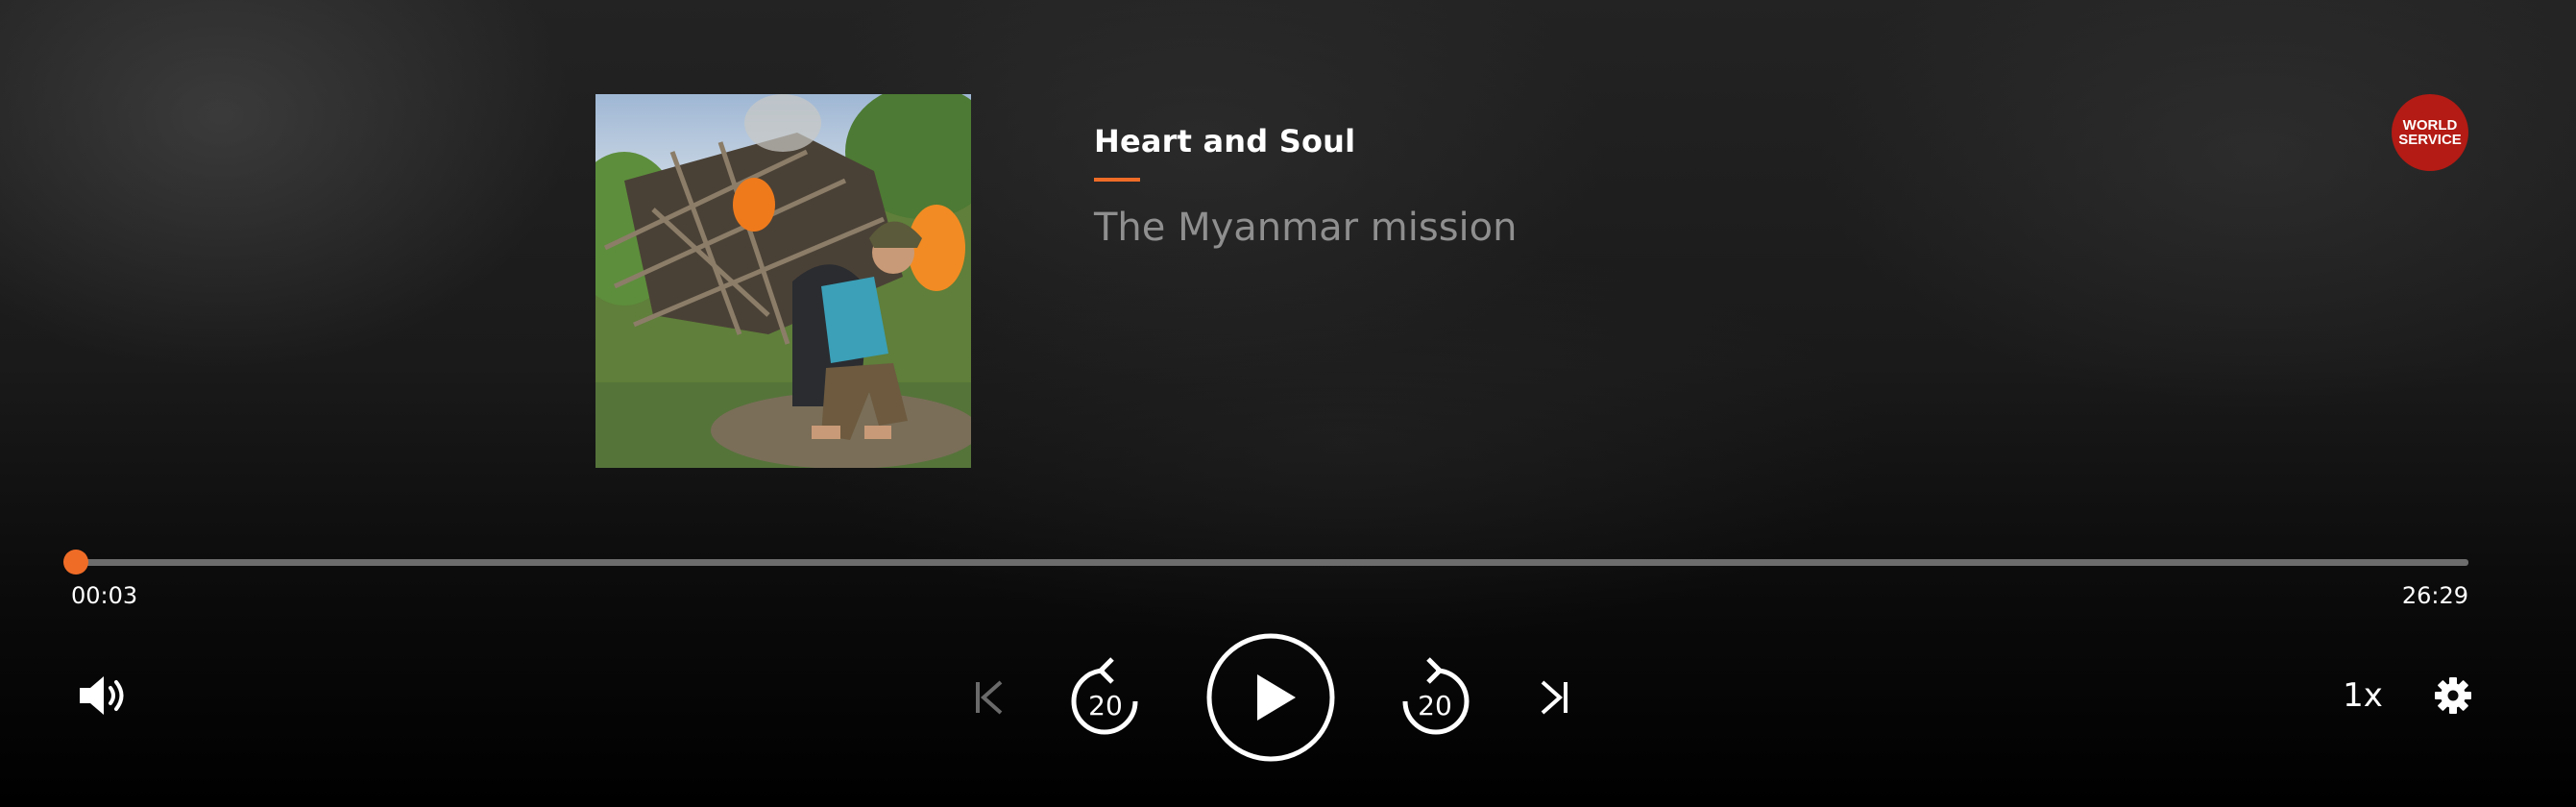 Image resolution: width=2576 pixels, height=807 pixels. I want to click on play-button, so click(1270, 697).